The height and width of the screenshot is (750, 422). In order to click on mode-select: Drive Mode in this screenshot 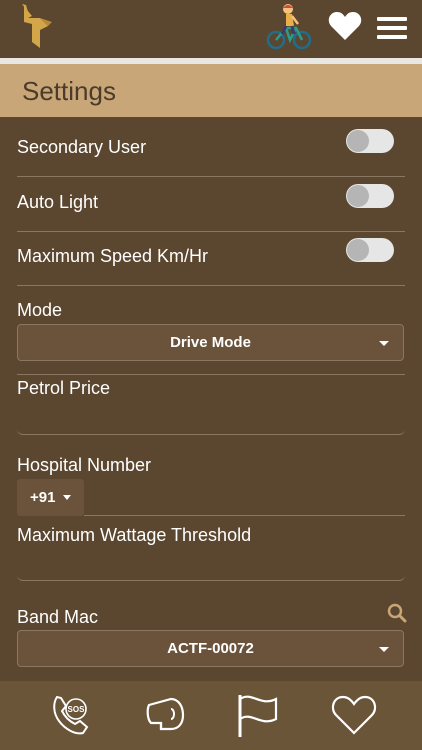, I will do `click(210, 342)`.